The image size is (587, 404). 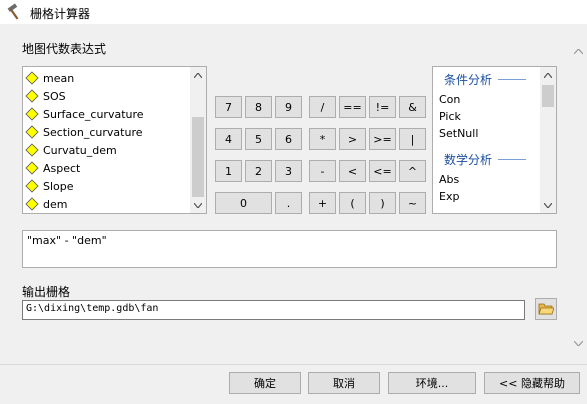 I want to click on window-title: 栅格计算器, so click(x=60, y=14).